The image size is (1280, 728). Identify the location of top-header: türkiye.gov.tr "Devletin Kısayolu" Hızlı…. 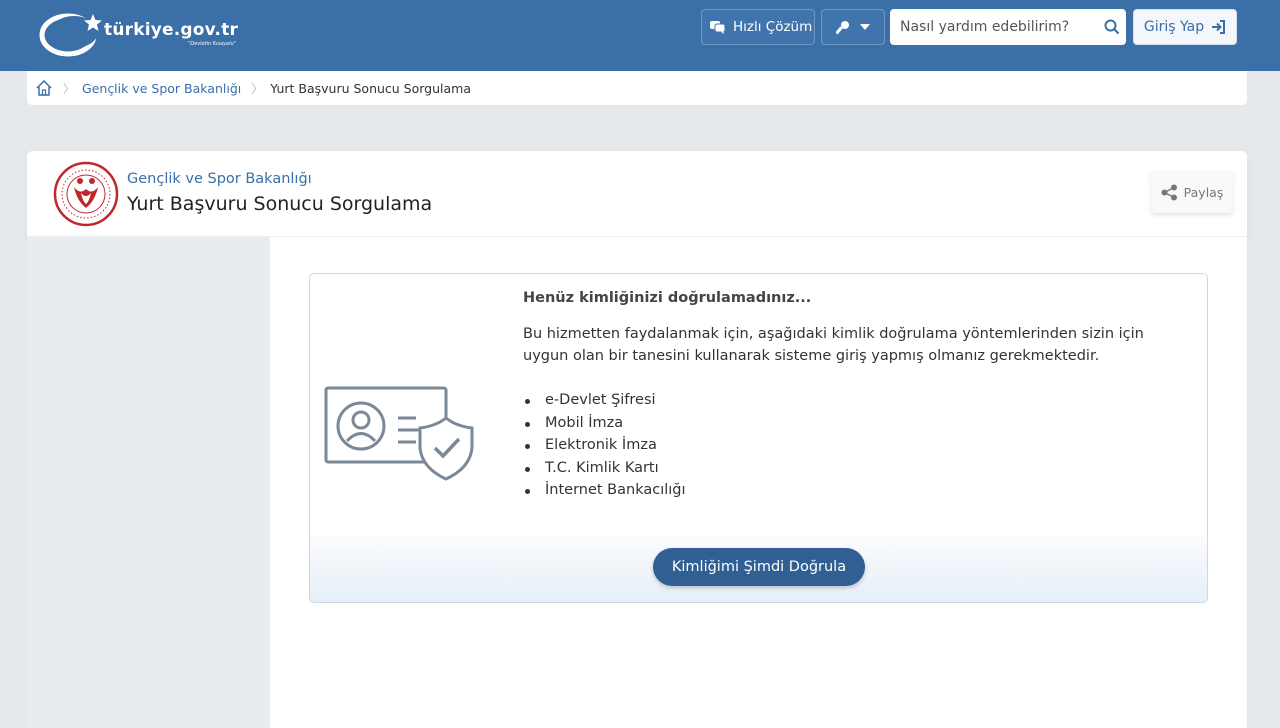
(640, 35).